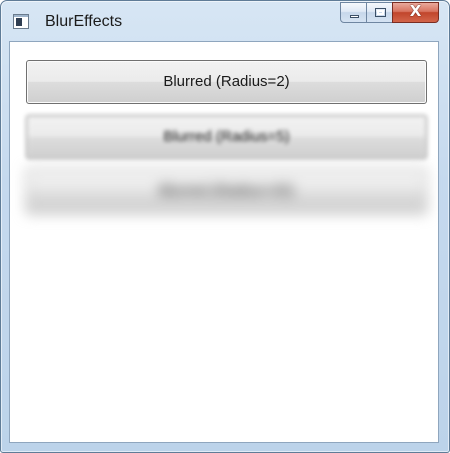 Image resolution: width=450 pixels, height=453 pixels. I want to click on blurred-radius-5-button: Blurred (Radius=5), so click(226, 137).